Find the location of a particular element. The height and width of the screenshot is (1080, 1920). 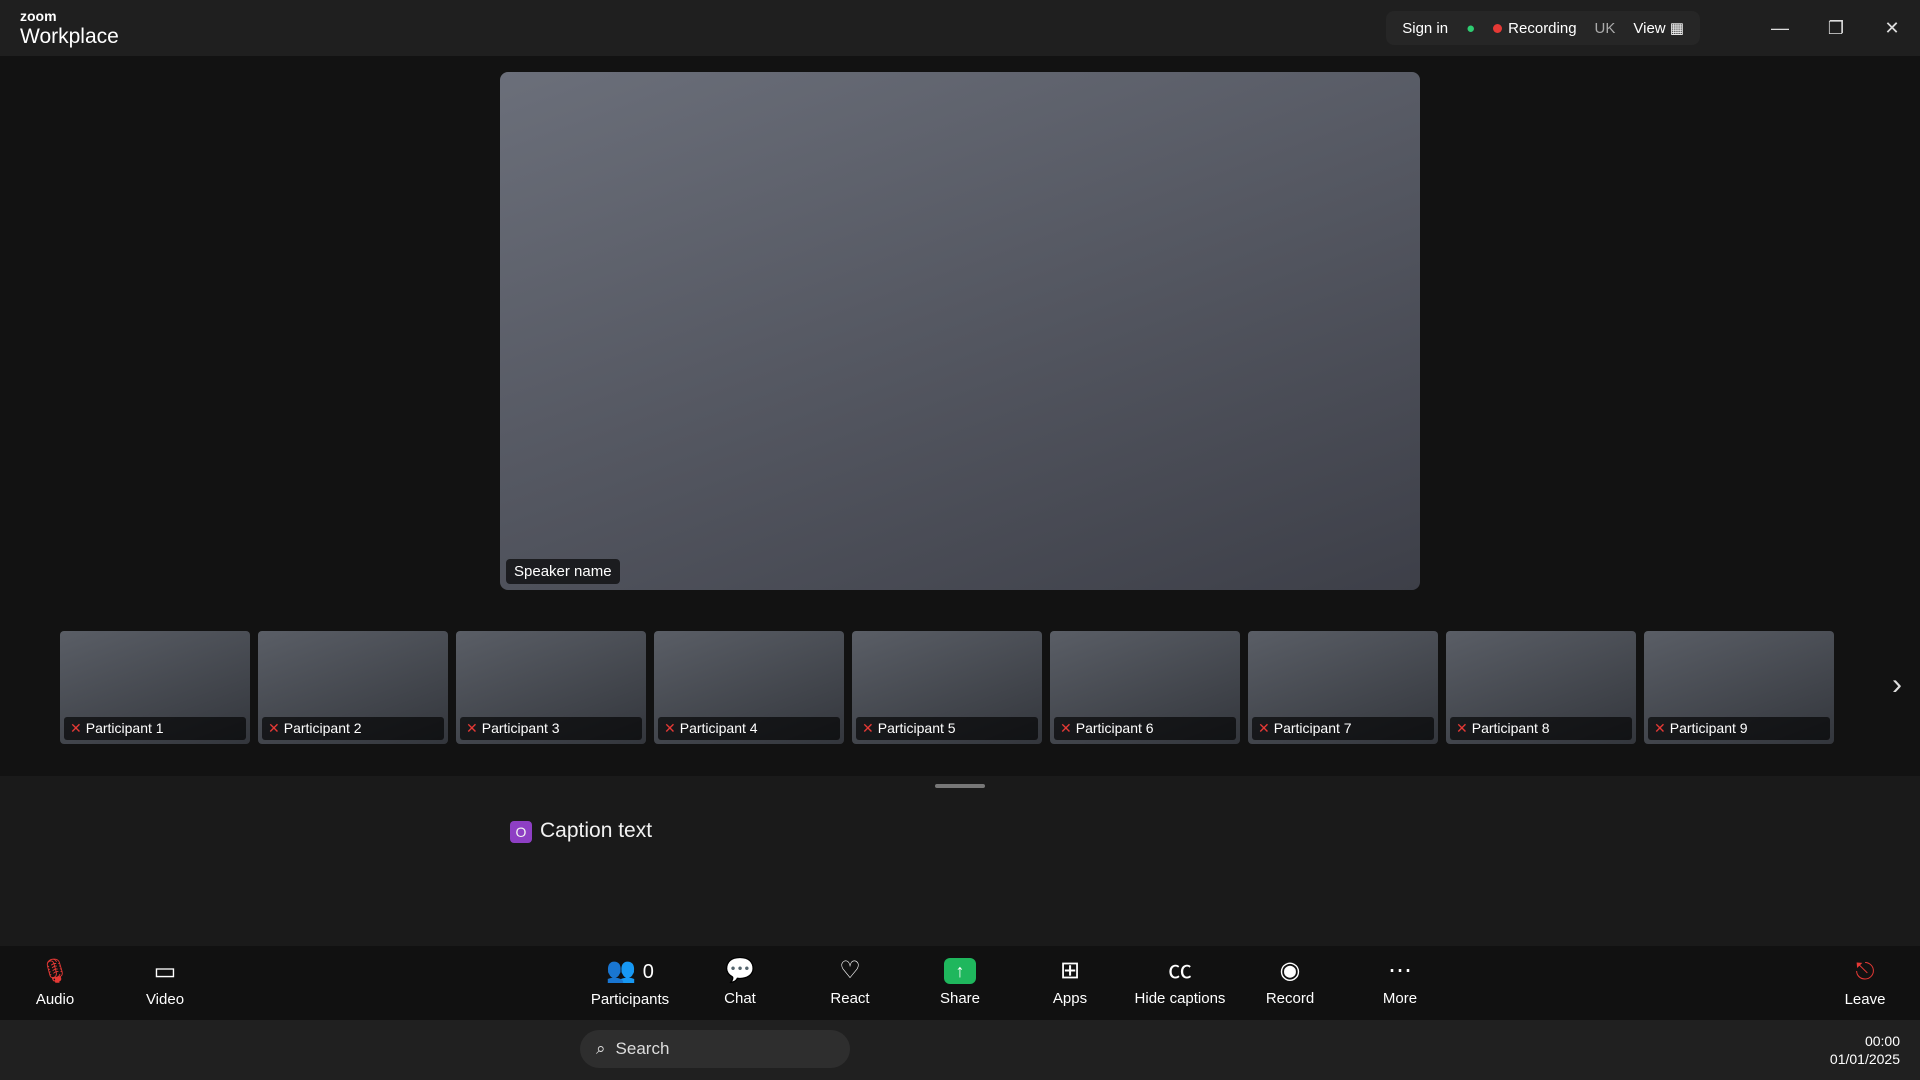

leave-button: ⎋ Leave is located at coordinates (1865, 982).